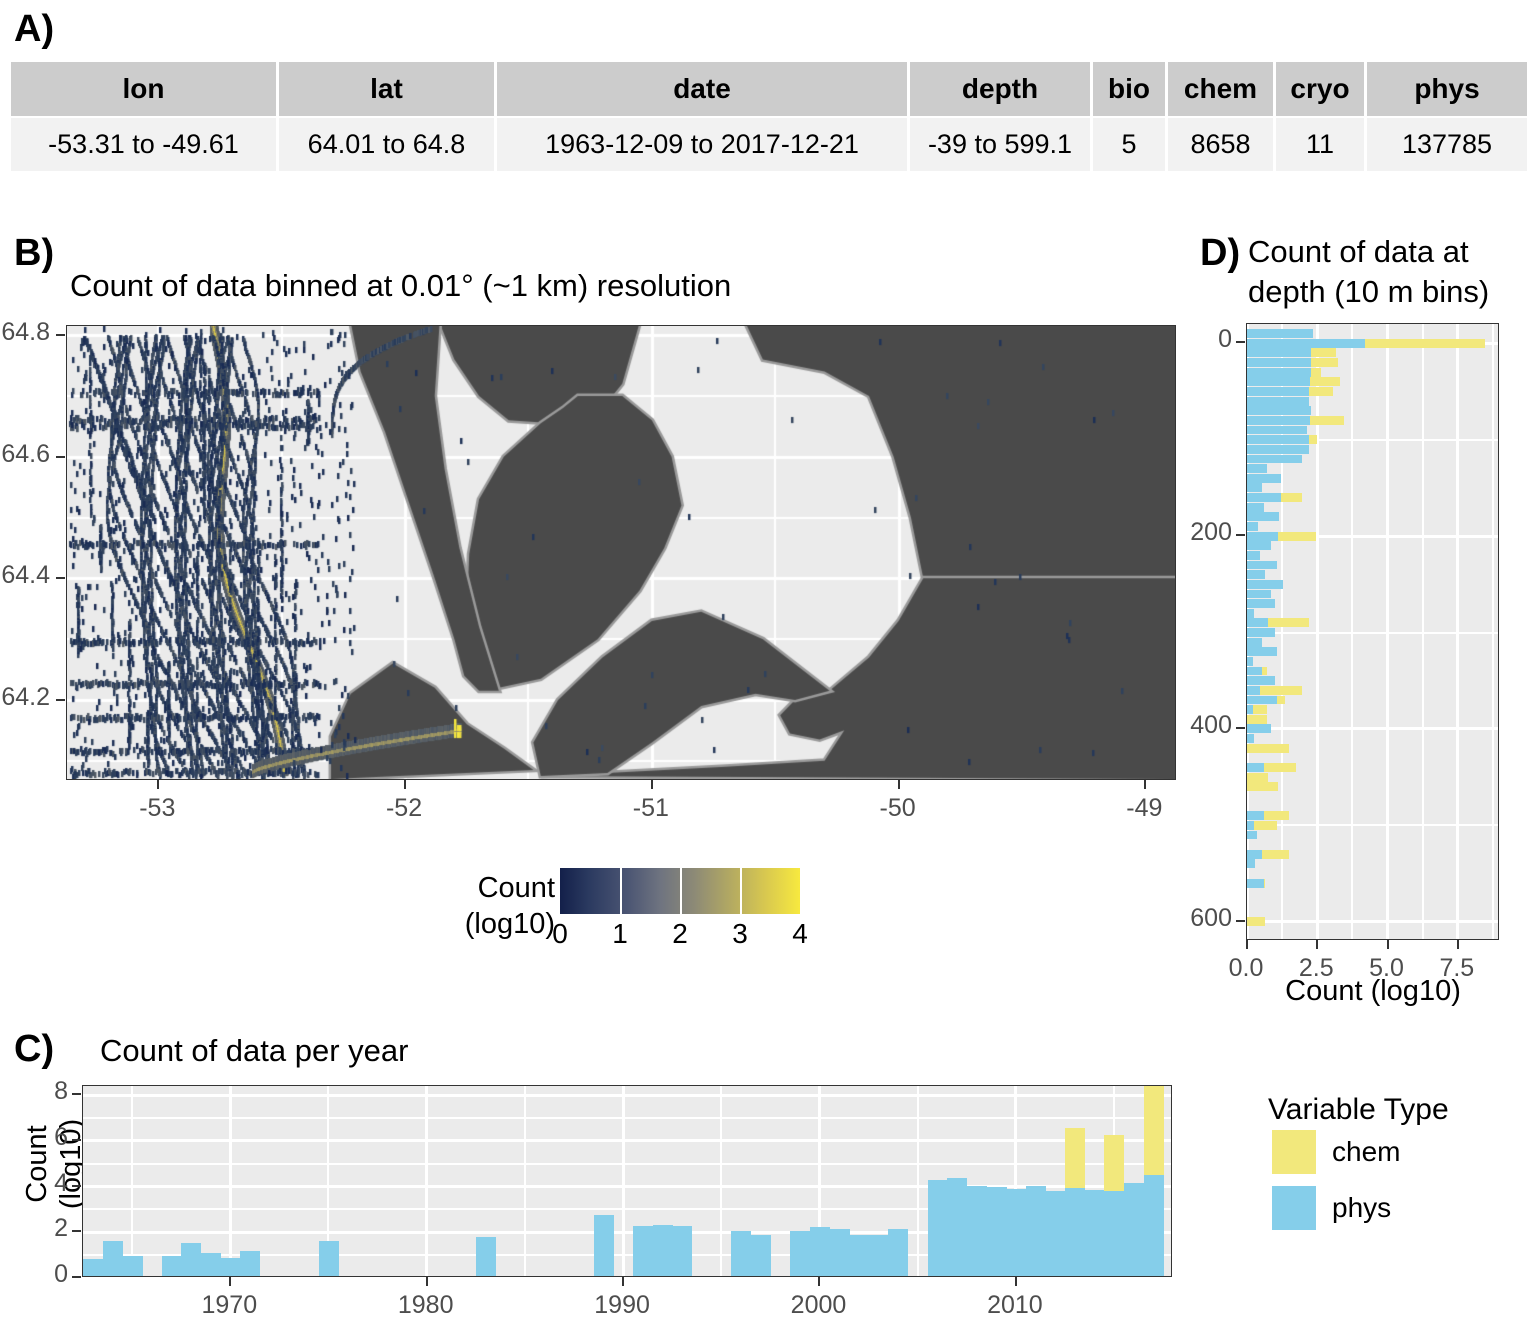 Image resolution: width=1536 pixels, height=1344 pixels. I want to click on panel-c-y-tick-label: 0, so click(61, 1274).